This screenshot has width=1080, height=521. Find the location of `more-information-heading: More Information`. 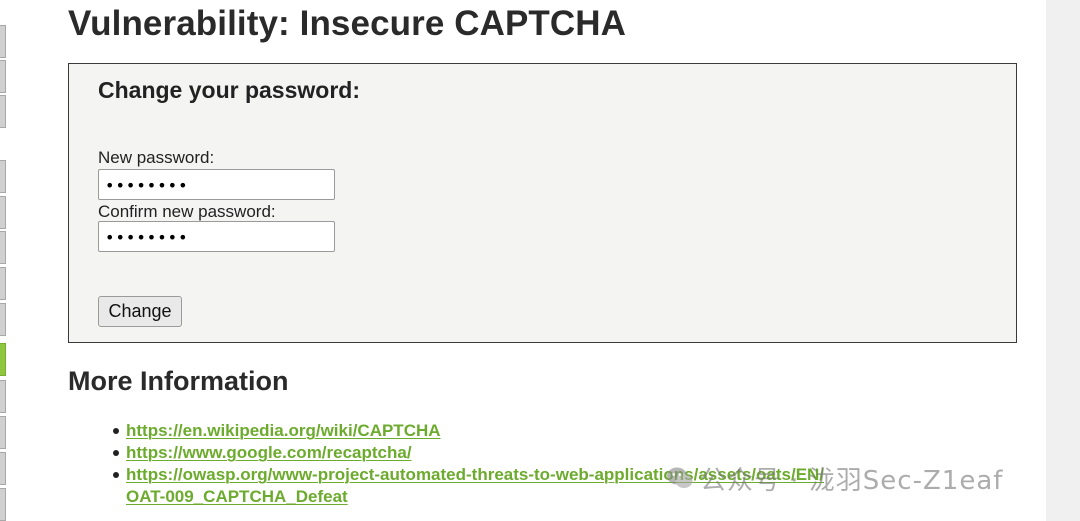

more-information-heading: More Information is located at coordinates (178, 381).